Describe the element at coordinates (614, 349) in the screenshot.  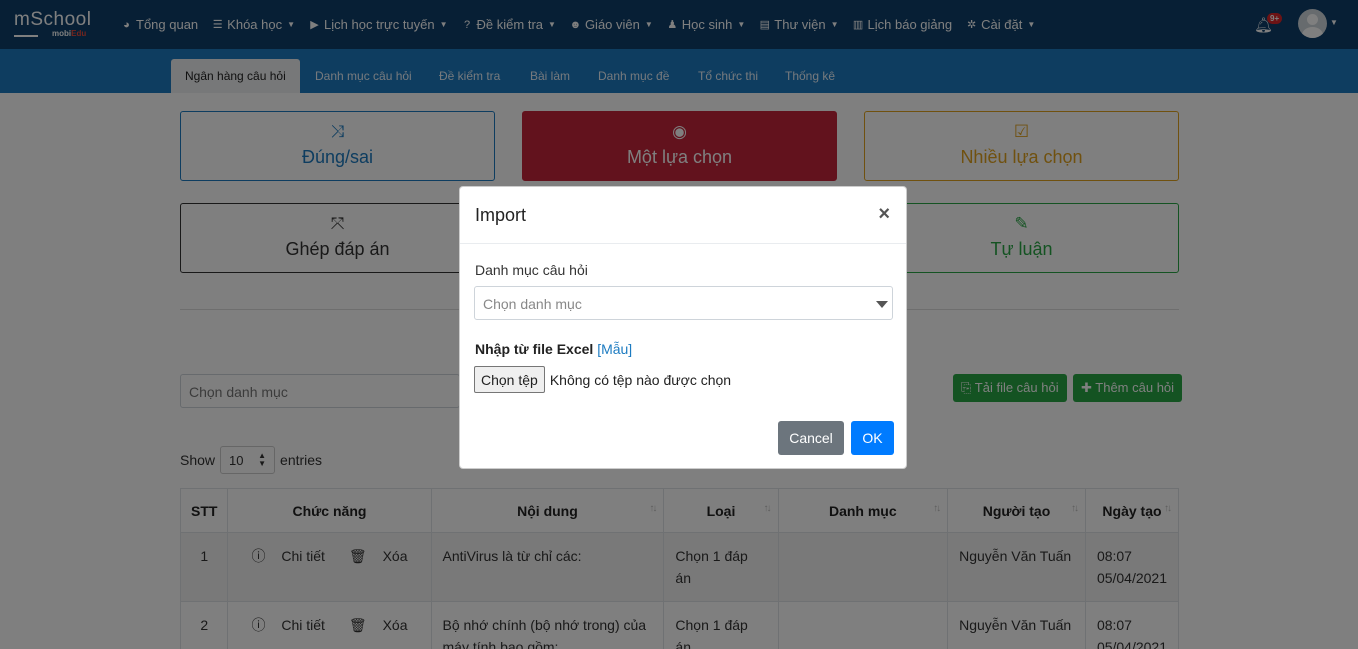
I see `template-link: [Mẫu]` at that location.